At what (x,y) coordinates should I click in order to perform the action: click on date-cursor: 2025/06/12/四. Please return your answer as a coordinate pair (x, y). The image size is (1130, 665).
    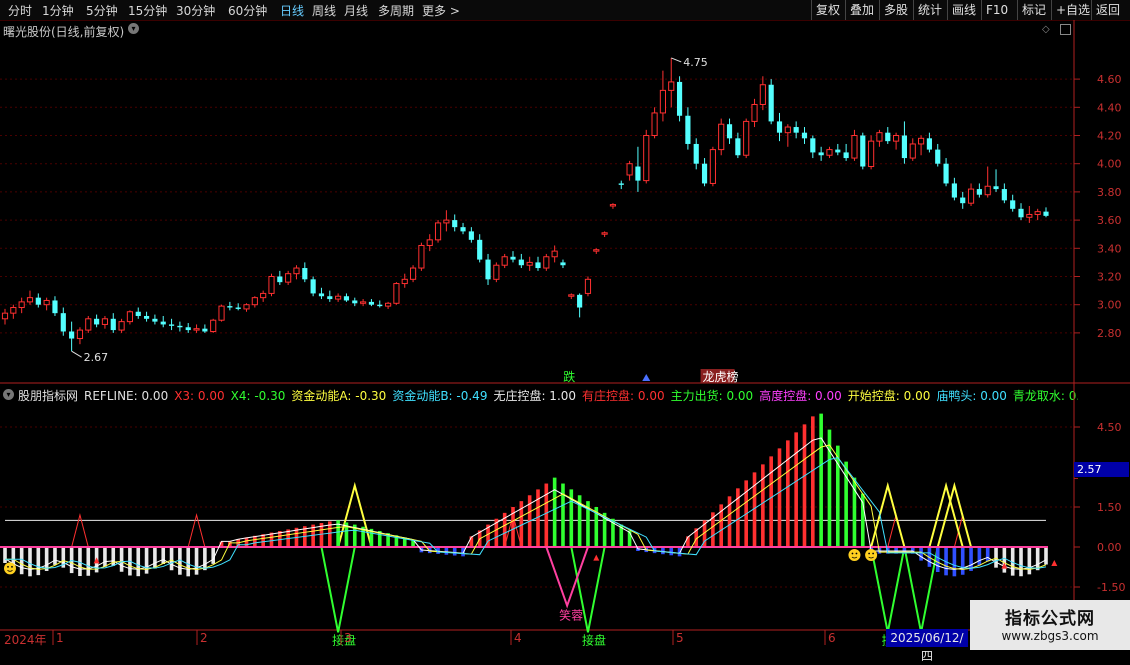
    Looking at the image, I should click on (927, 646).